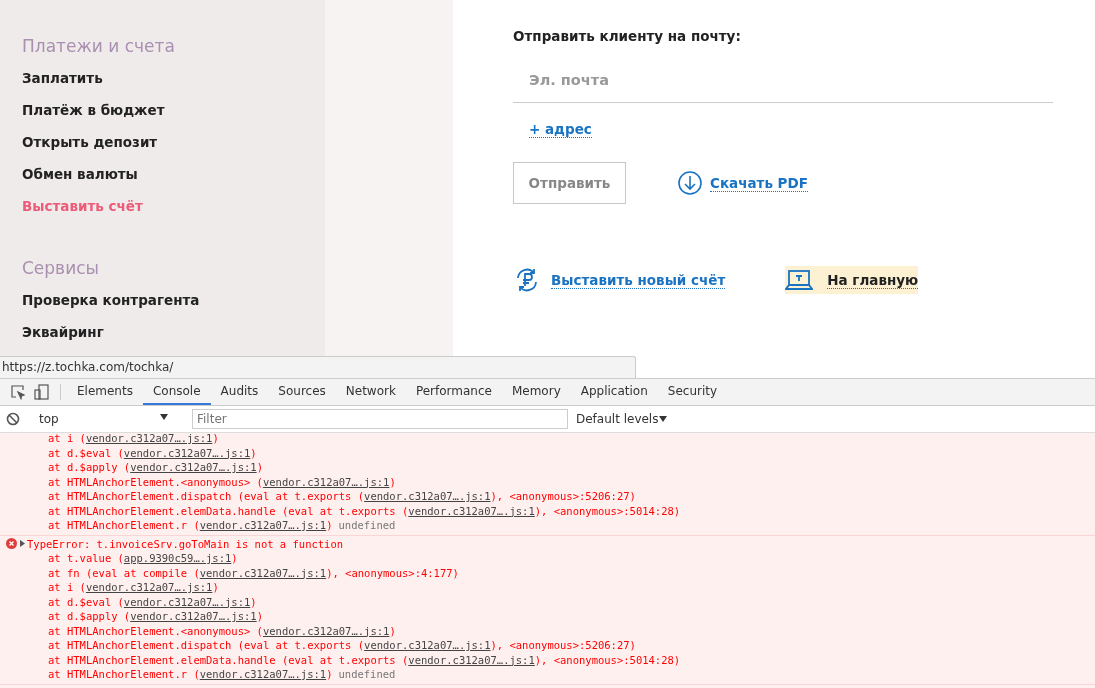 This screenshot has width=1095, height=688. I want to click on inspect-icon, so click(18, 392).